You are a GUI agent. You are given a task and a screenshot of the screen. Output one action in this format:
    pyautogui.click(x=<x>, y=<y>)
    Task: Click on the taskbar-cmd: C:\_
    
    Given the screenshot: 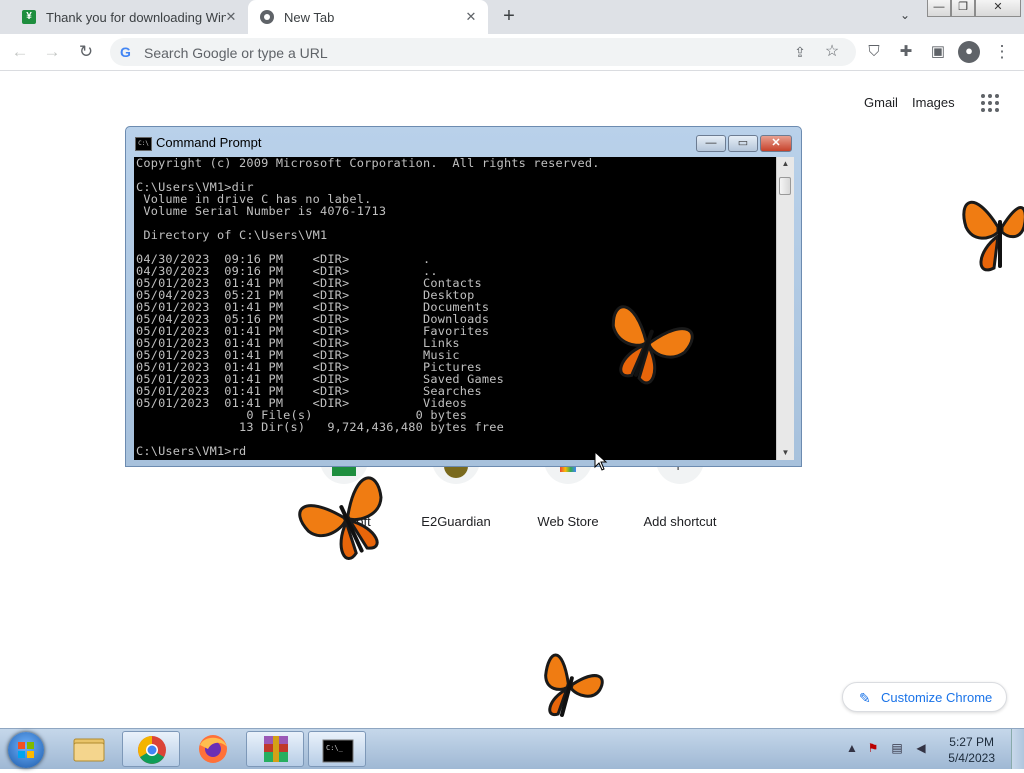 What is the action you would take?
    pyautogui.click(x=337, y=749)
    